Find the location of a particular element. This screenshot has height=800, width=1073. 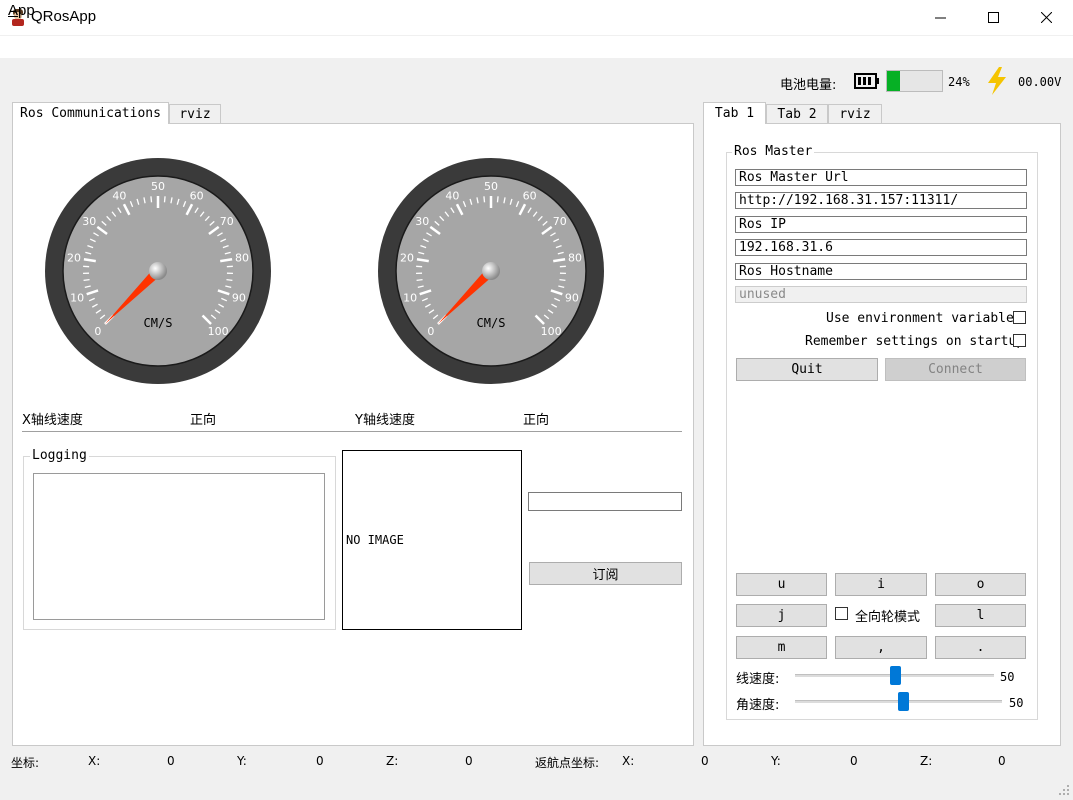

home-y-value: 0 is located at coordinates (854, 761).